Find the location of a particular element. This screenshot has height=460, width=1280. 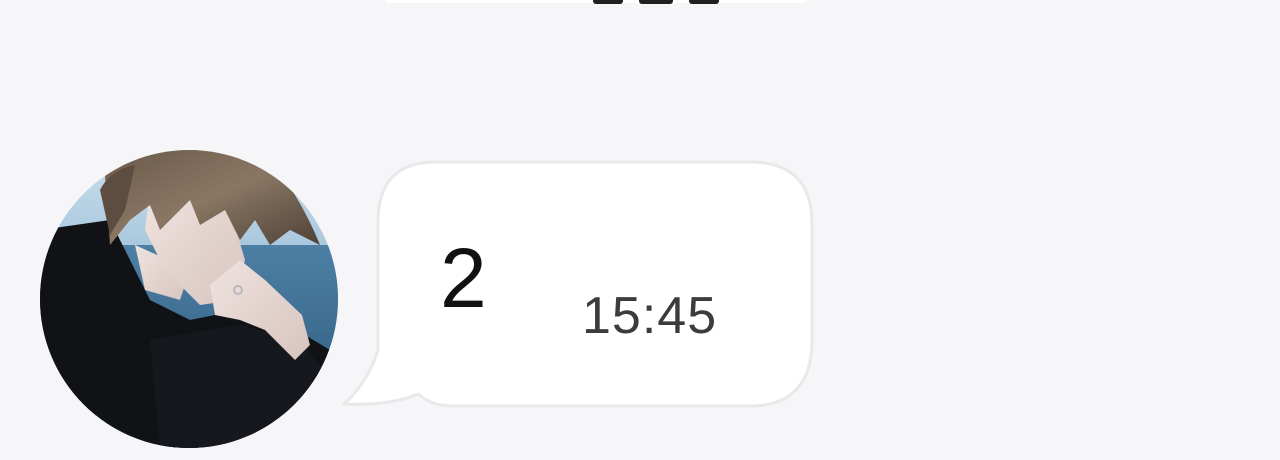

cropped-text-fragment is located at coordinates (656, 2).